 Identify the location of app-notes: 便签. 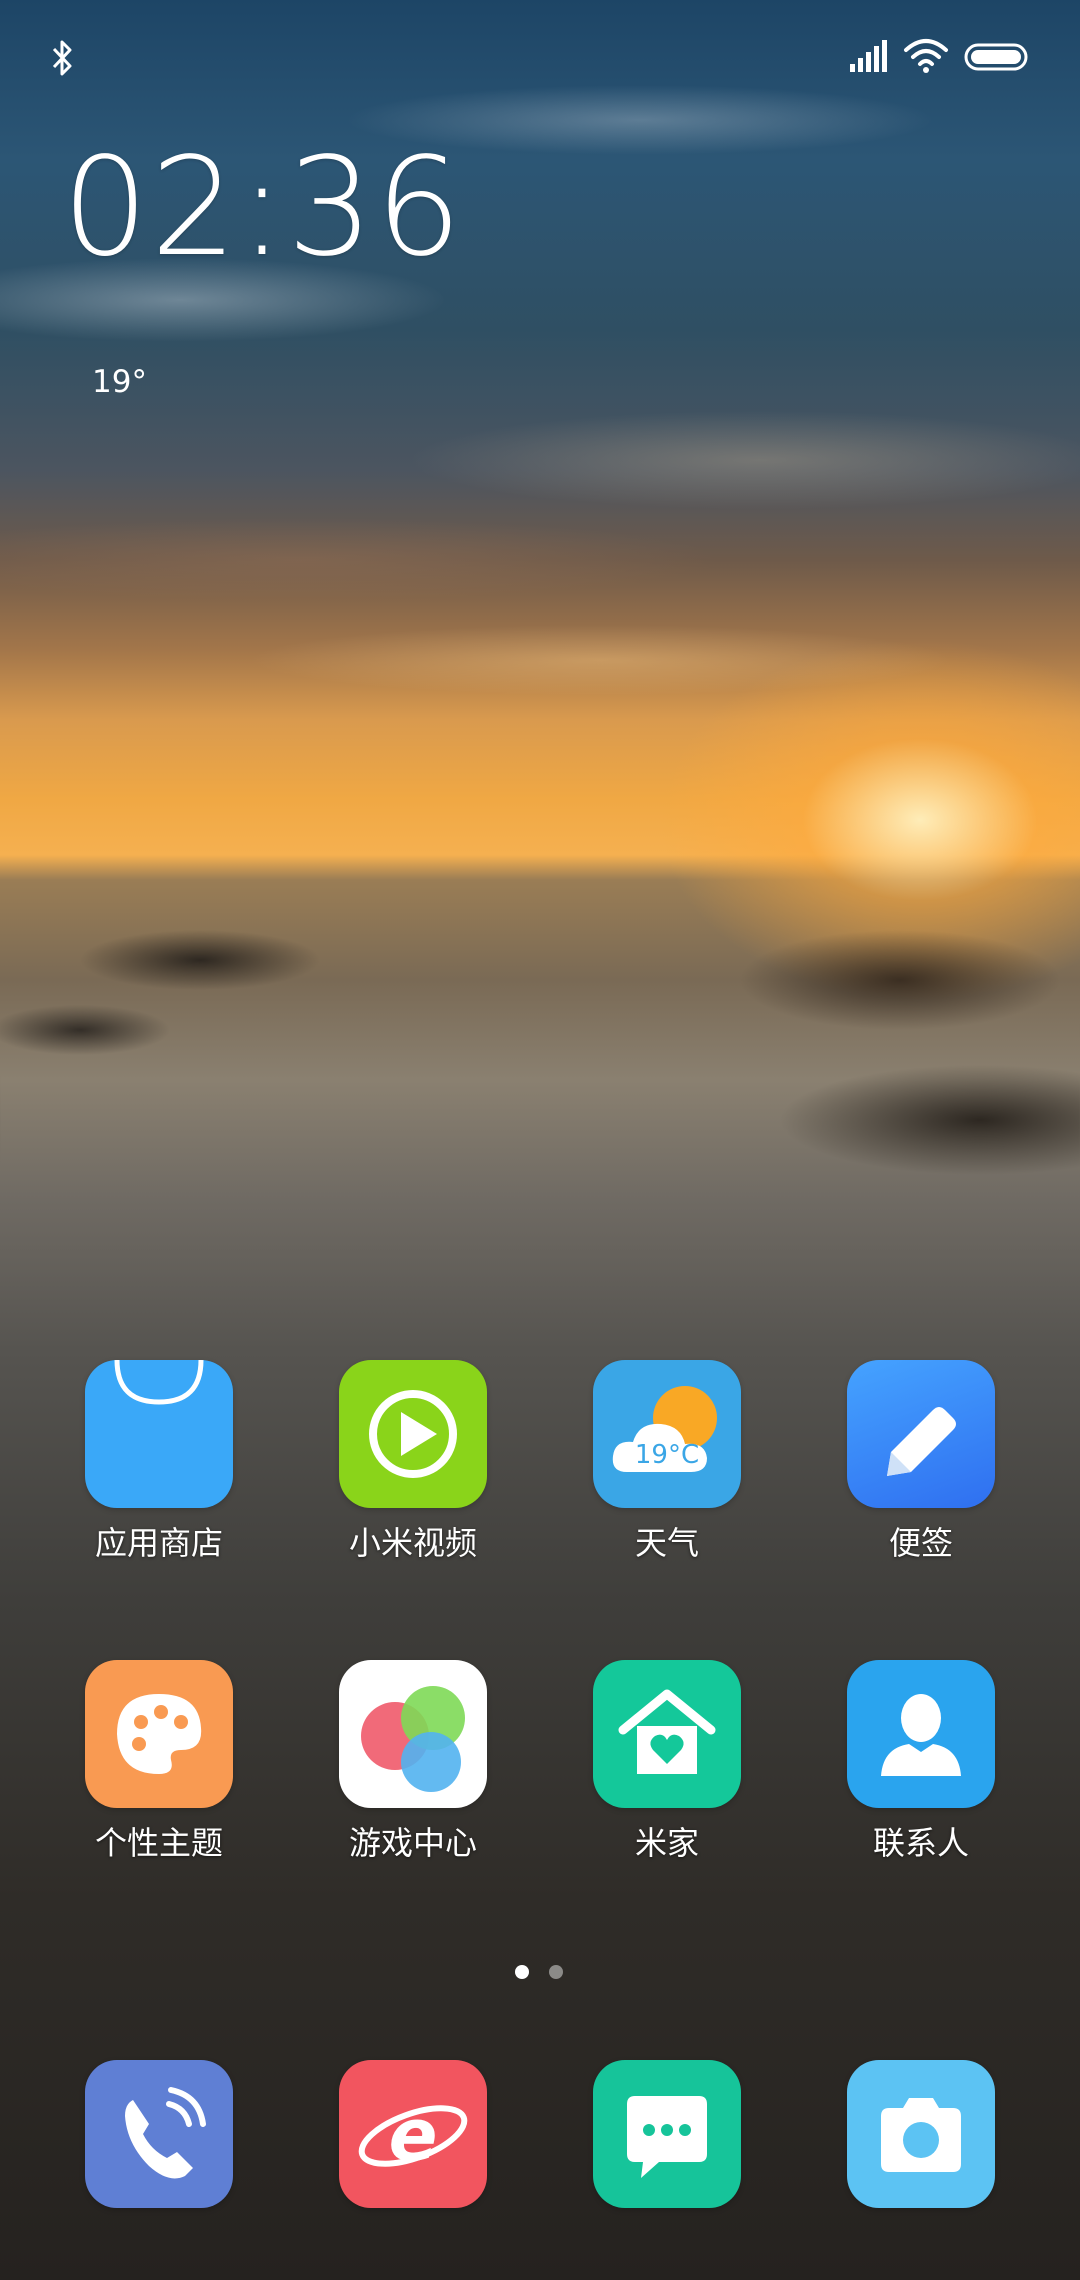
(921, 1462).